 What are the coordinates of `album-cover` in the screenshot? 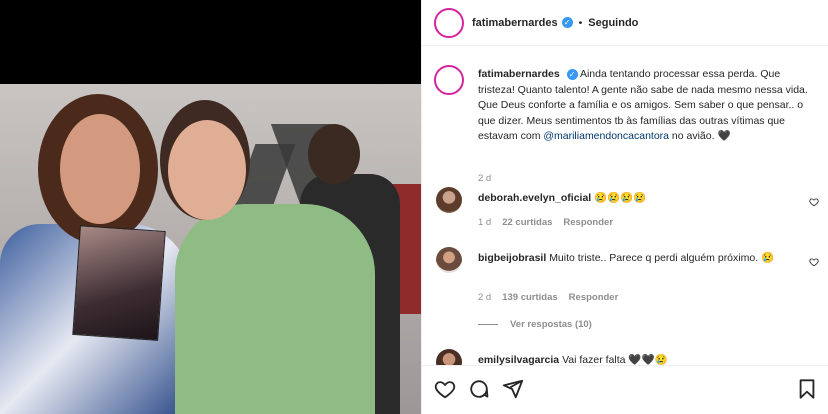 It's located at (119, 283).